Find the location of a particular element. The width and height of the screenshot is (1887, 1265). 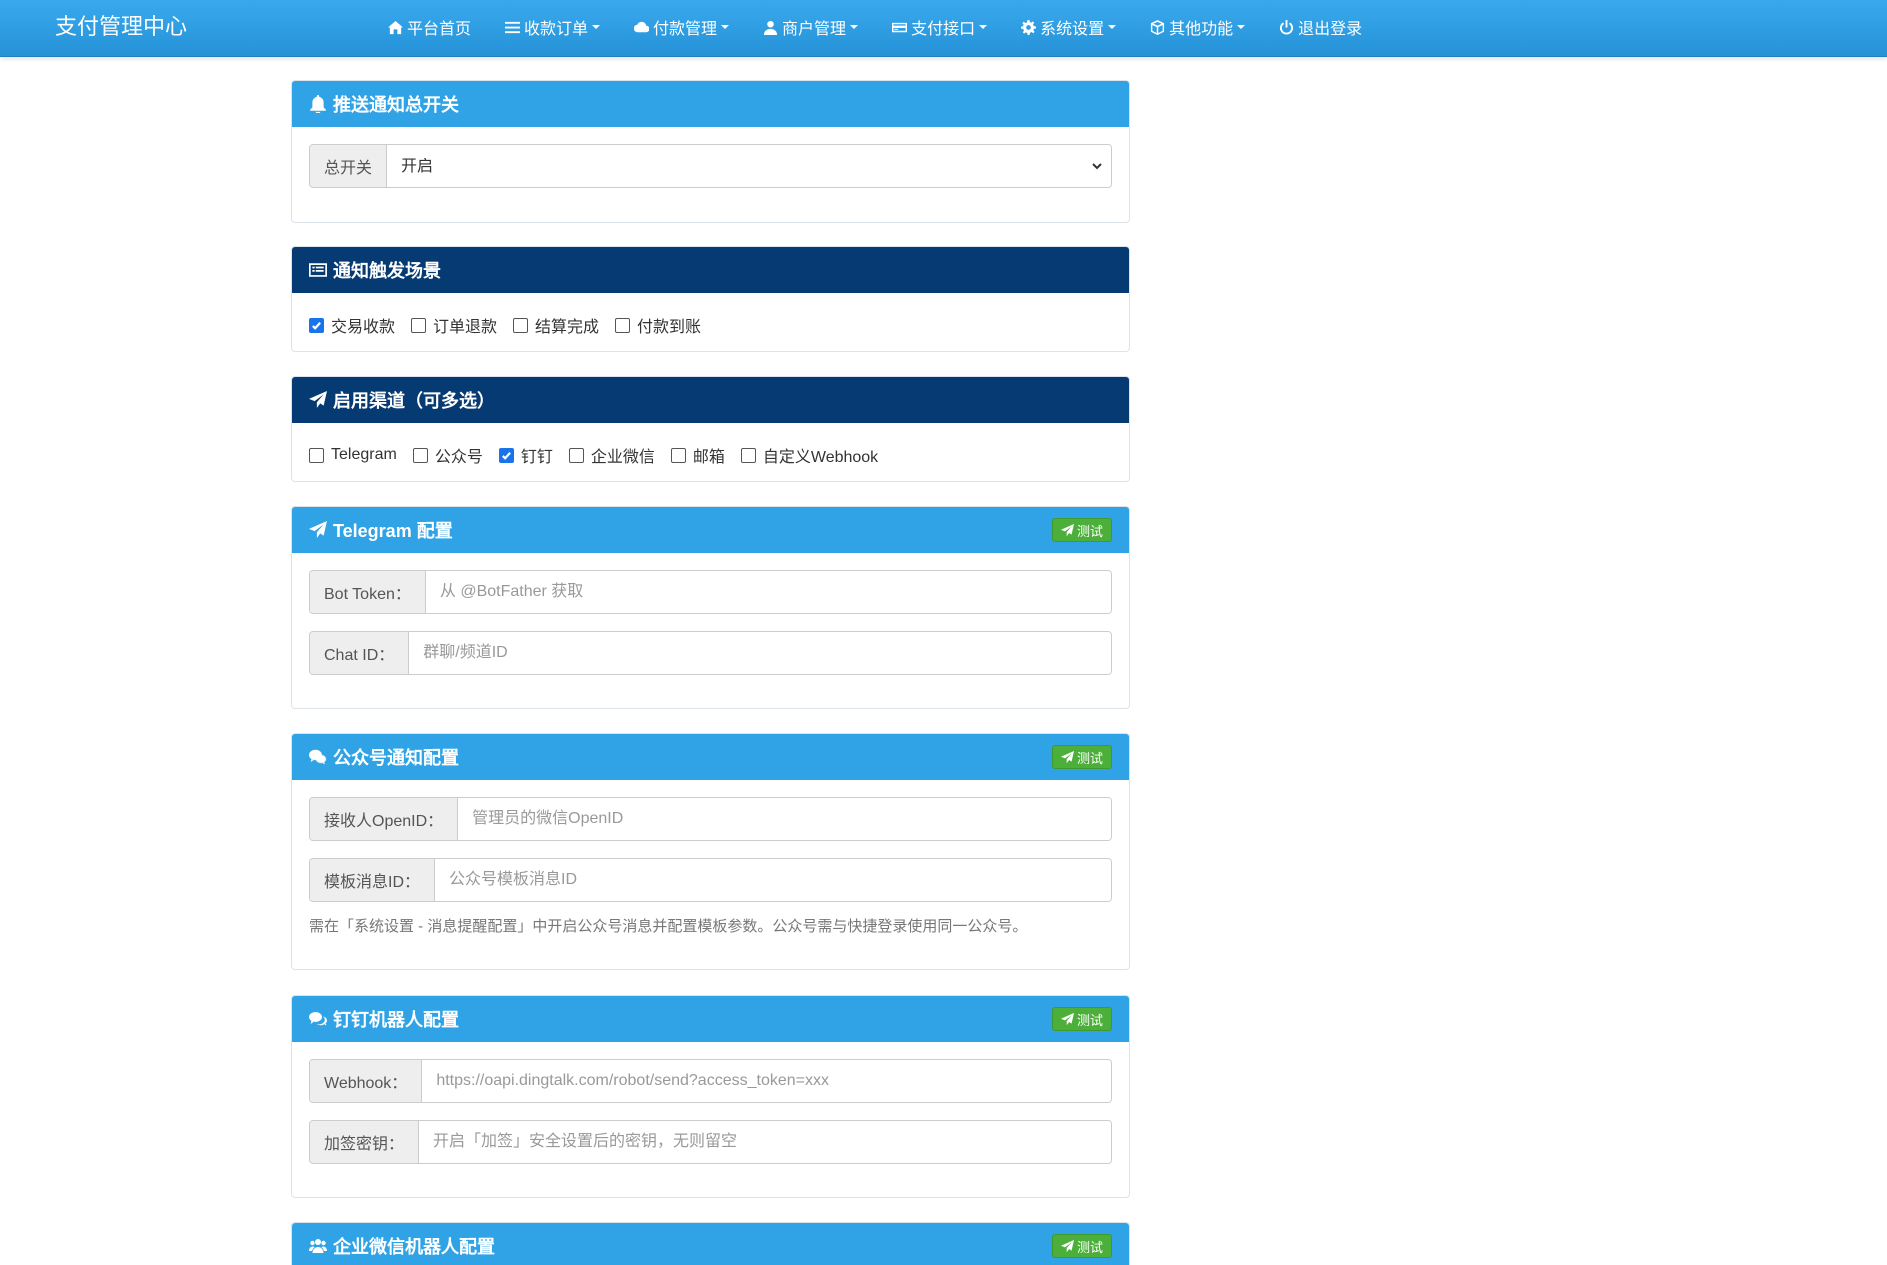

nav-menu: 平台首页 收款订单 付款管理 商户管理 支付接口 系统设置 其他功能 退出登录 is located at coordinates (892, 27).